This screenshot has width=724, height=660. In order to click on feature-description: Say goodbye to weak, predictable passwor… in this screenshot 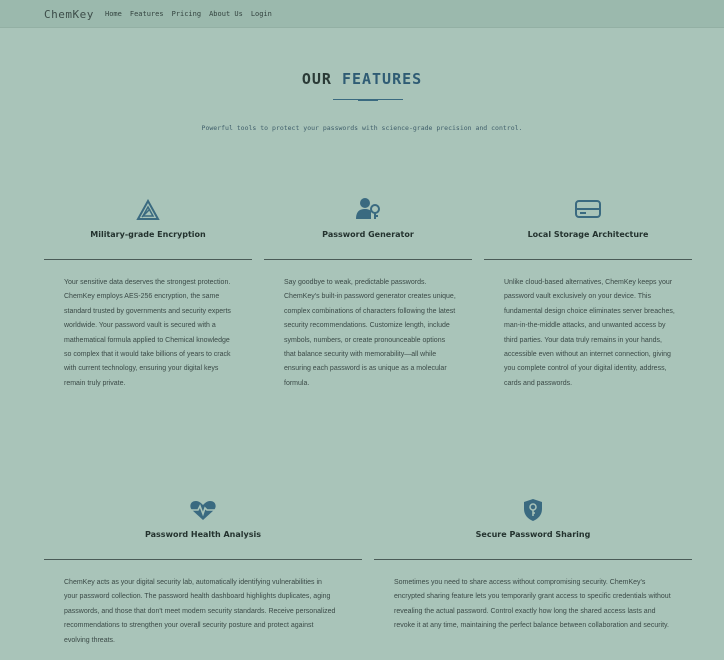, I will do `click(370, 333)`.